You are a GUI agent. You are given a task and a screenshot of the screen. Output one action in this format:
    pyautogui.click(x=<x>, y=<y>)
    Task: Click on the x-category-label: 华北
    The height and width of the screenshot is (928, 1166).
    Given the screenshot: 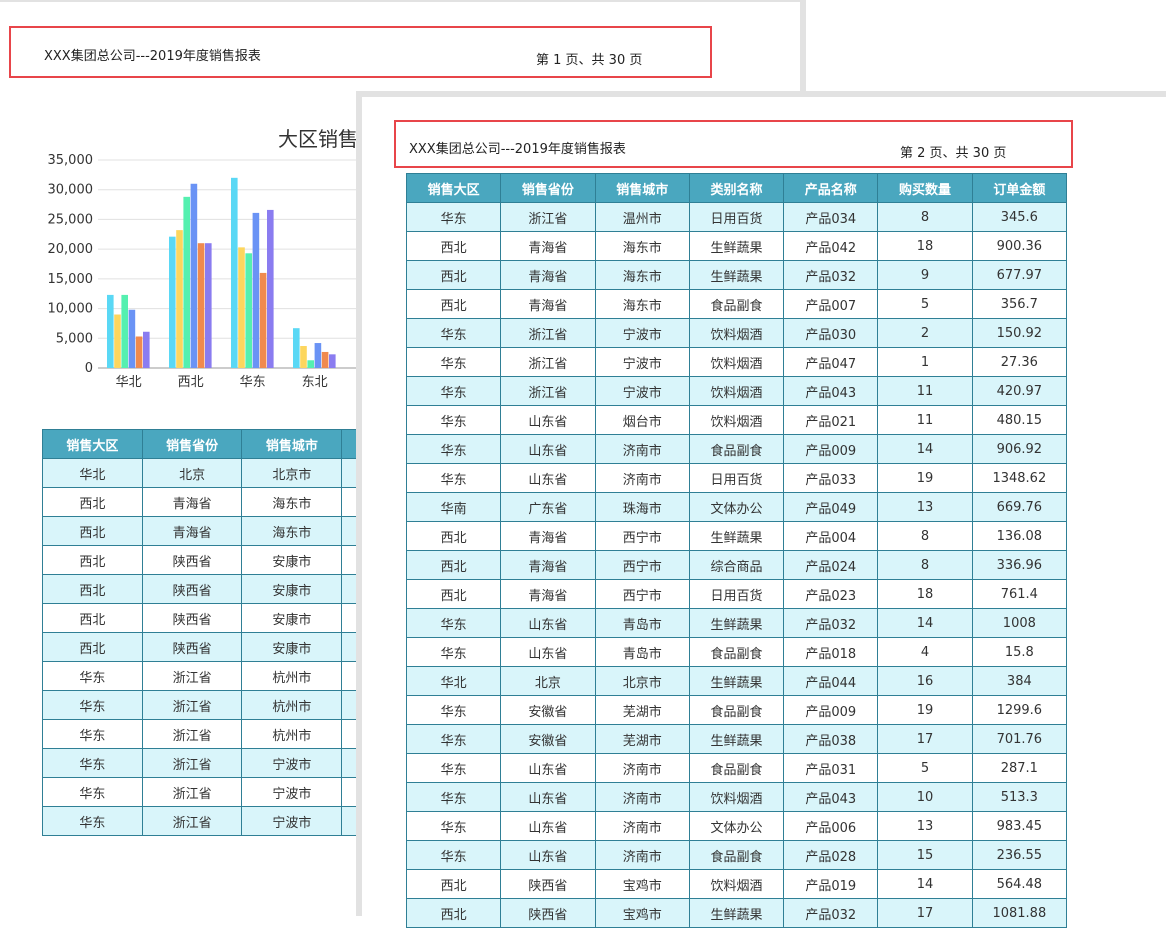 What is the action you would take?
    pyautogui.click(x=129, y=382)
    